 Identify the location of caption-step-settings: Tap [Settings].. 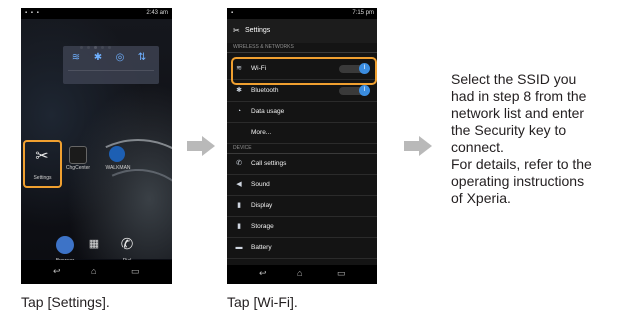
(65, 302).